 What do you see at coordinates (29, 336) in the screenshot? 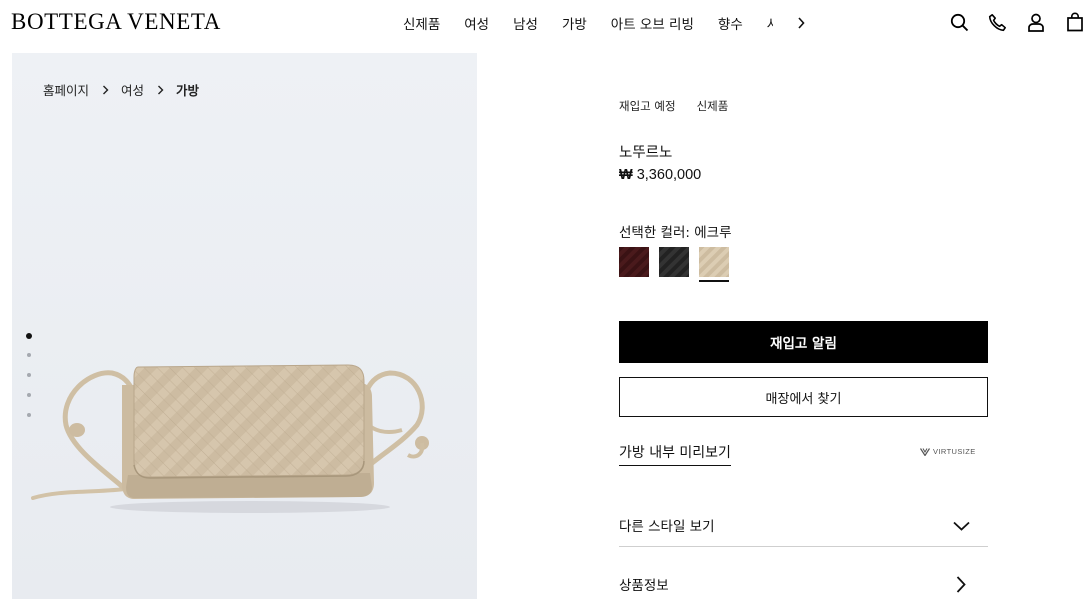
I see `gallery-dot-active` at bounding box center [29, 336].